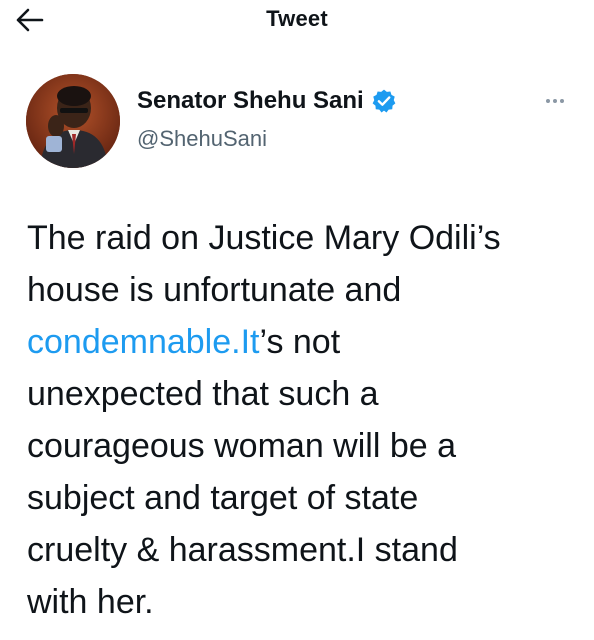 This screenshot has width=594, height=640. What do you see at coordinates (297, 18) in the screenshot?
I see `page-title: Tweet` at bounding box center [297, 18].